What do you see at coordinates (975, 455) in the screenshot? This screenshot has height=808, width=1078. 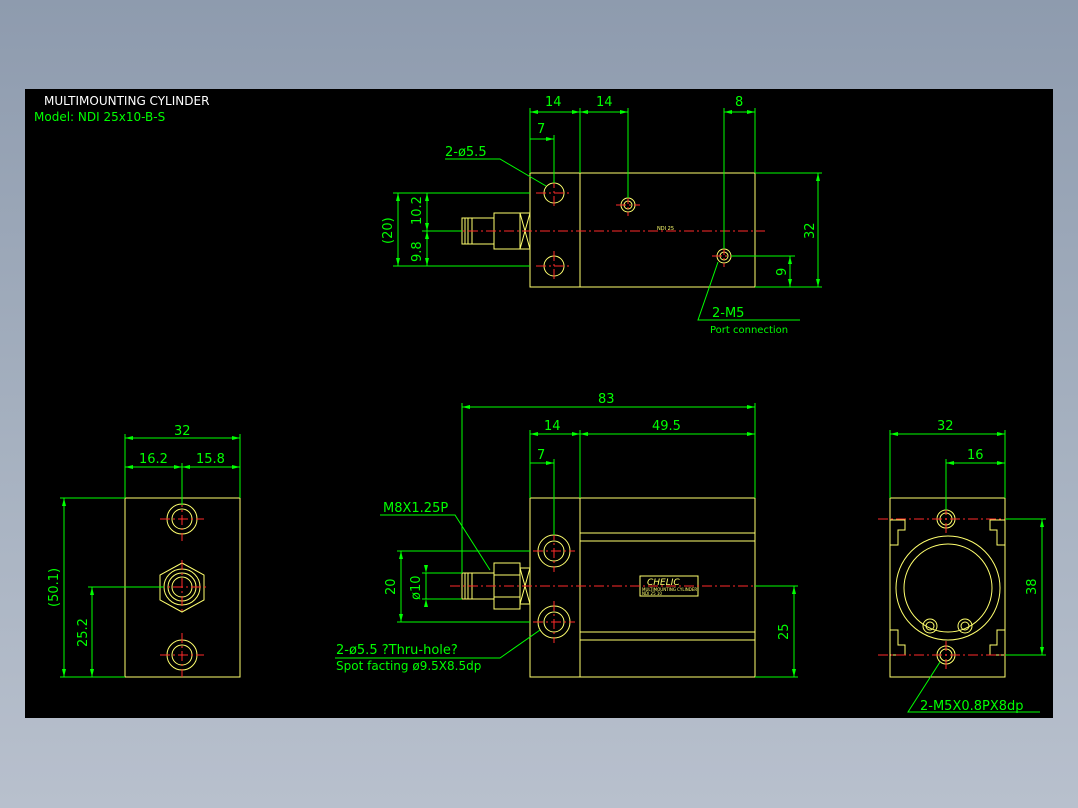 I see `dim-16: 16` at bounding box center [975, 455].